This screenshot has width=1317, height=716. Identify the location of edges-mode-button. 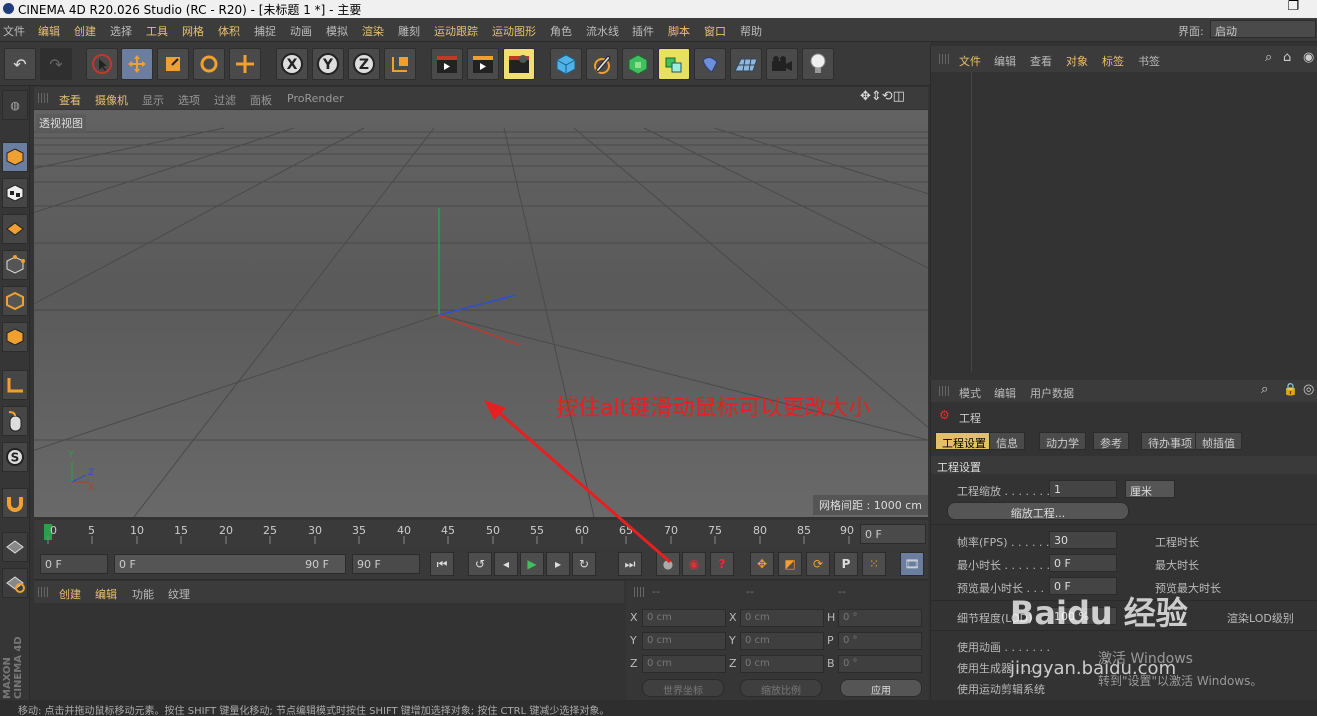
(15, 301).